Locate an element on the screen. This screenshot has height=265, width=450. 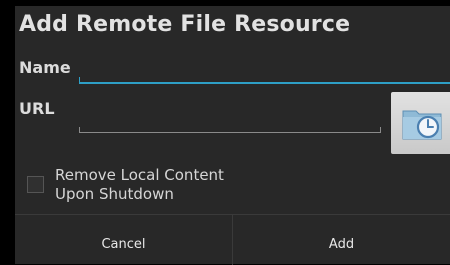
name-input is located at coordinates (264, 80).